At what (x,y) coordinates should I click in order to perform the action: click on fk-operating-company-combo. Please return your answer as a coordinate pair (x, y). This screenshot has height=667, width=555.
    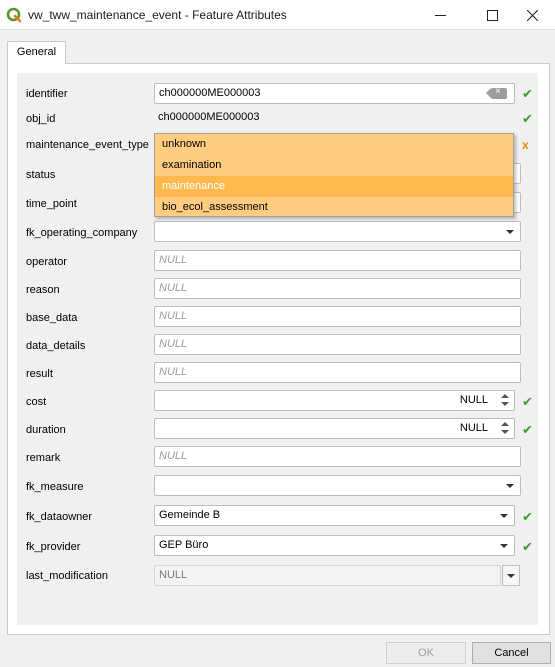
    Looking at the image, I should click on (337, 231).